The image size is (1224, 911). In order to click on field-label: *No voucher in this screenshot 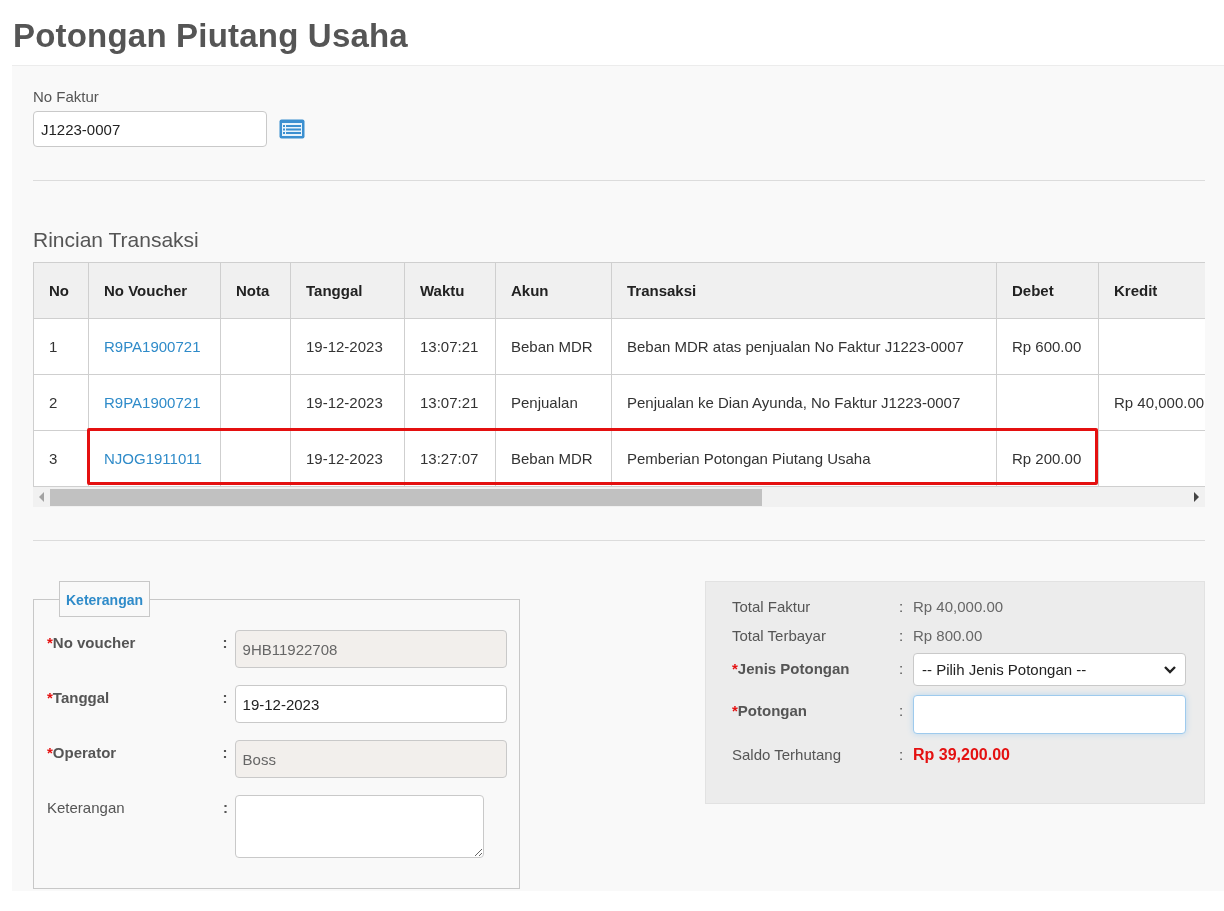, I will do `click(92, 642)`.